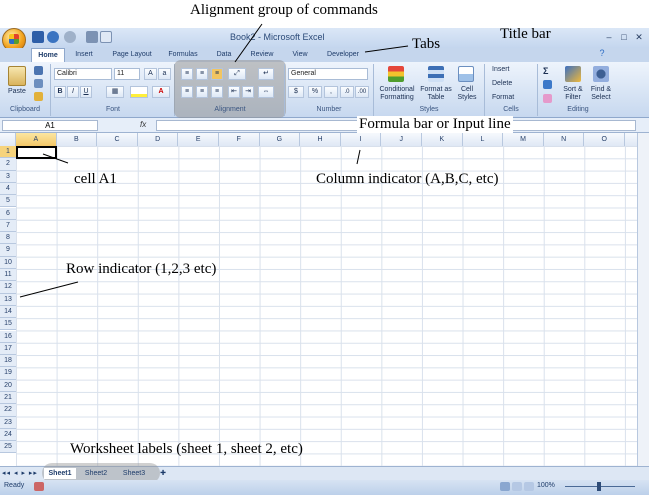  Describe the element at coordinates (358, 157) in the screenshot. I see `column-pointer-line` at that location.